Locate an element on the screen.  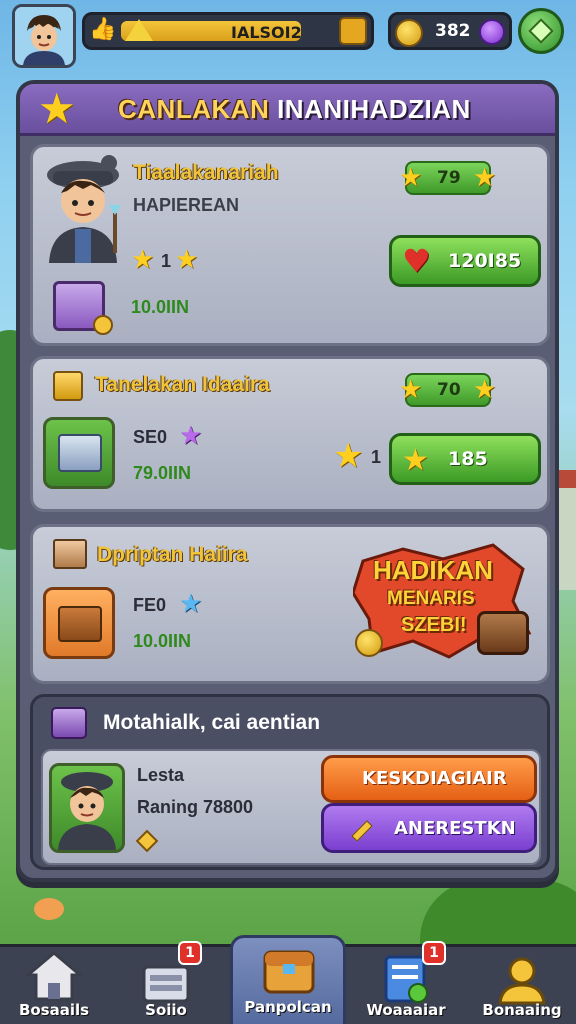
card2-cube-icon is located at coordinates (68, 386).